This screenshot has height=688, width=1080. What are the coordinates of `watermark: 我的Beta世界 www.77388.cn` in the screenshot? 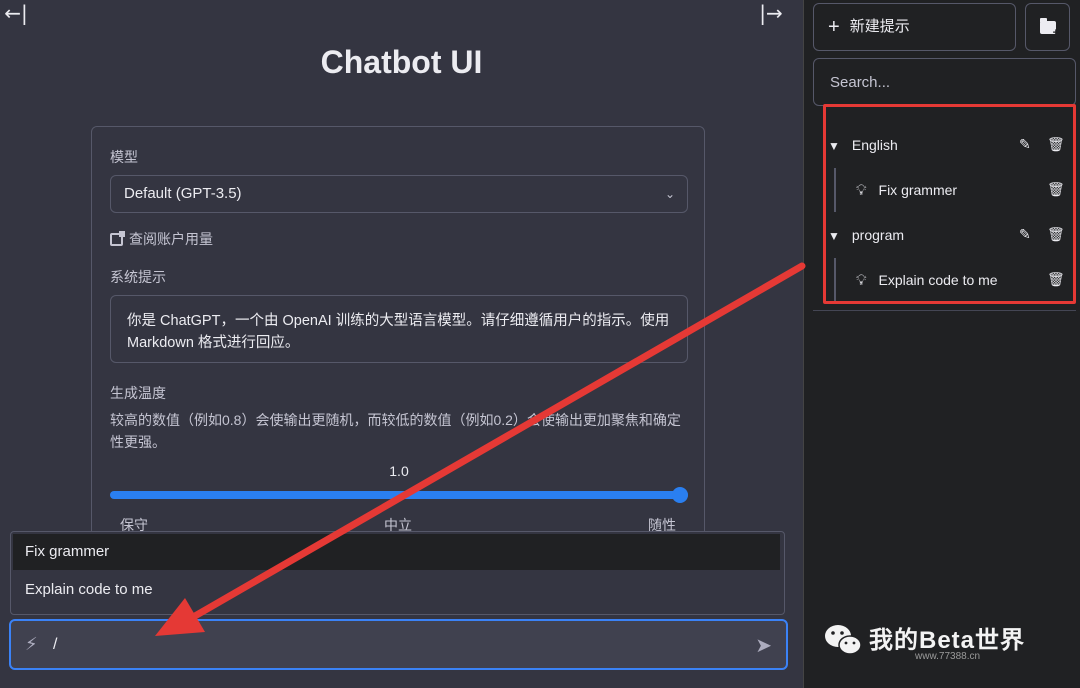 It's located at (943, 641).